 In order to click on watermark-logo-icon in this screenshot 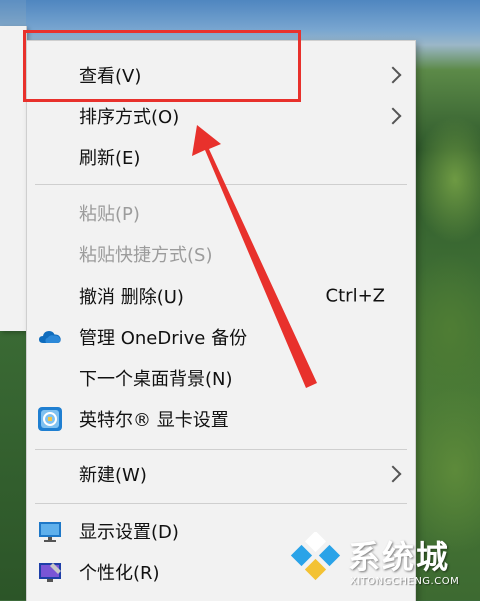, I will do `click(315, 556)`.